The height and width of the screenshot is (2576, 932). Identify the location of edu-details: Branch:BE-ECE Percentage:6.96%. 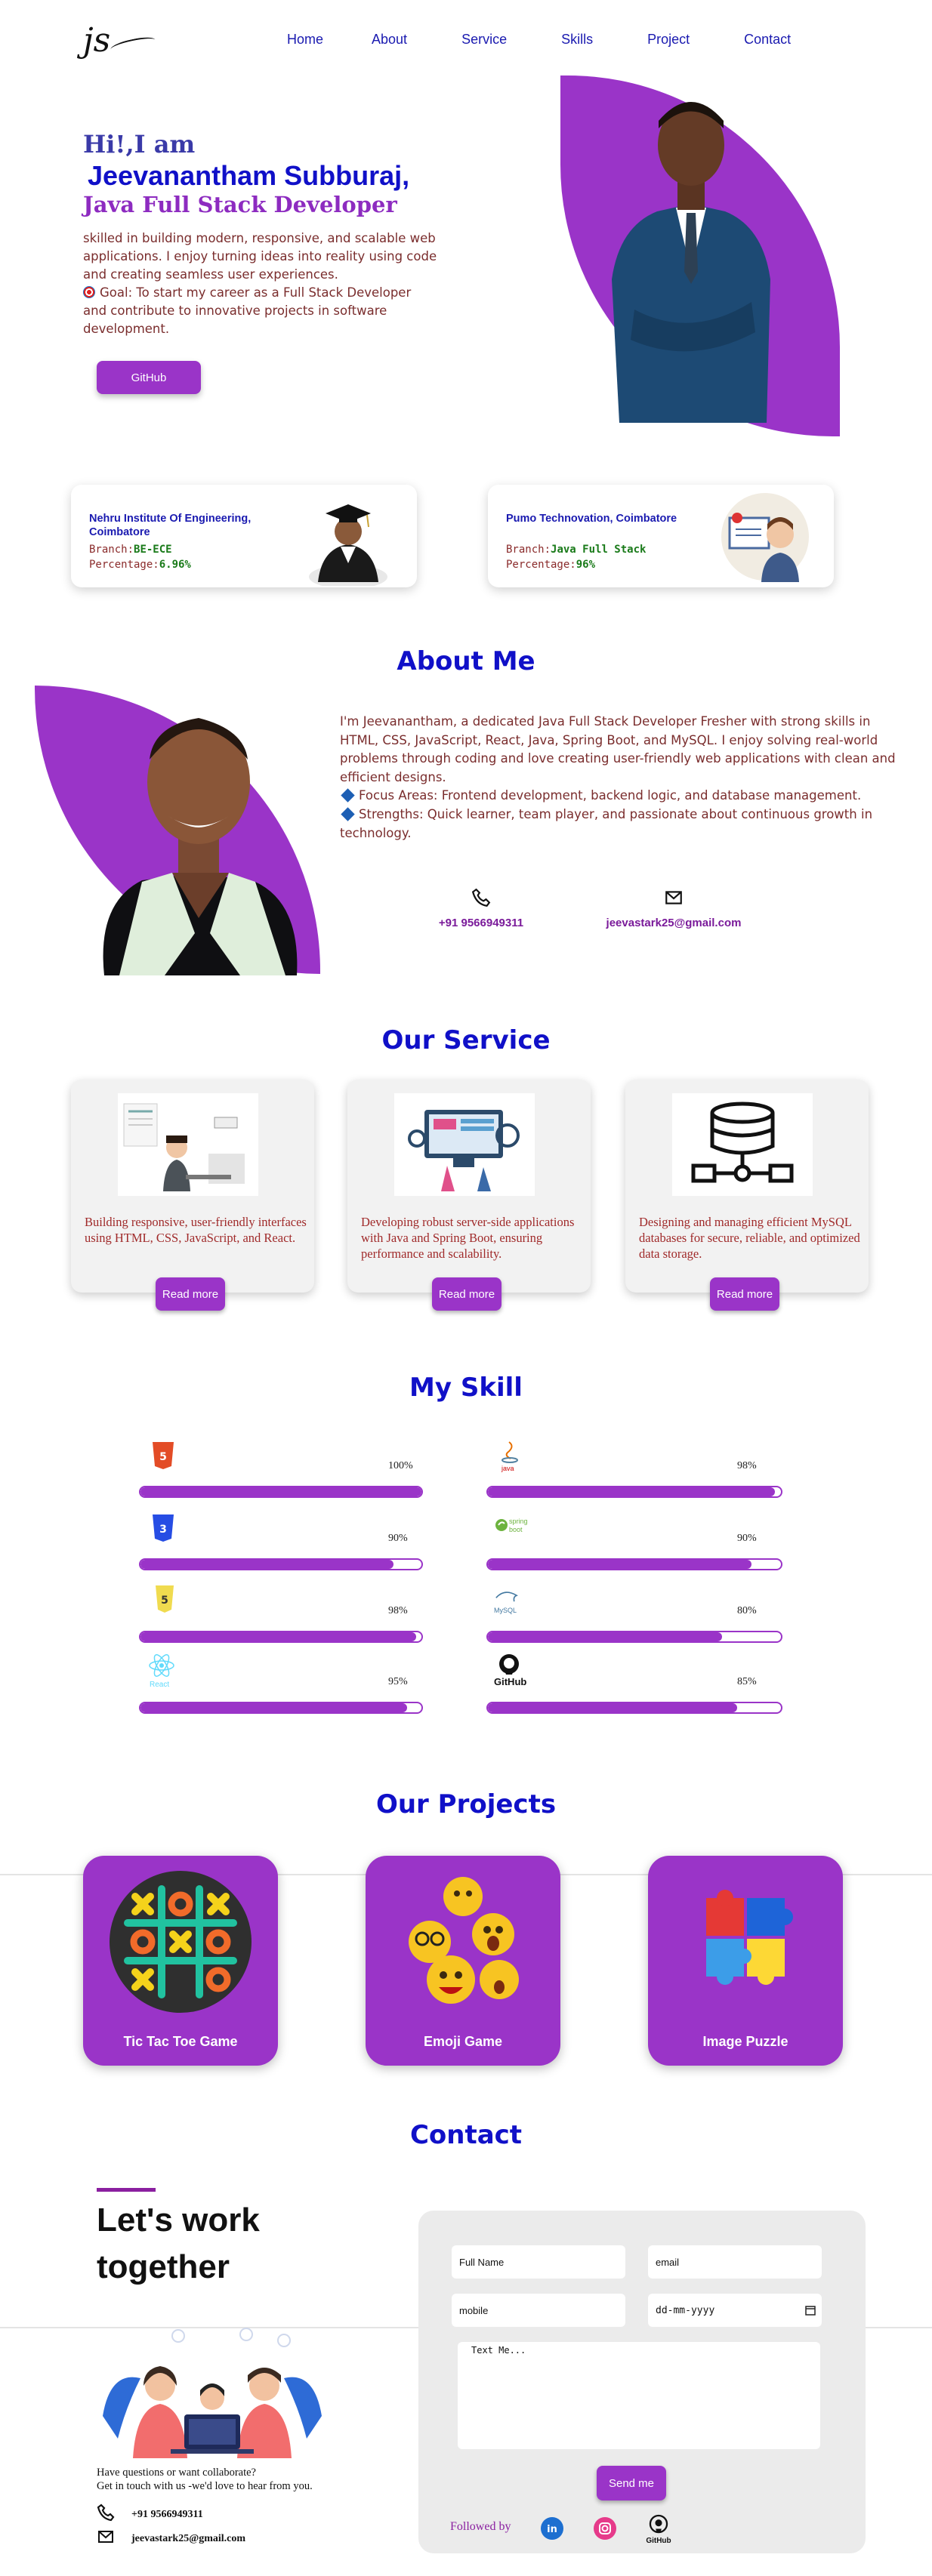
(140, 557).